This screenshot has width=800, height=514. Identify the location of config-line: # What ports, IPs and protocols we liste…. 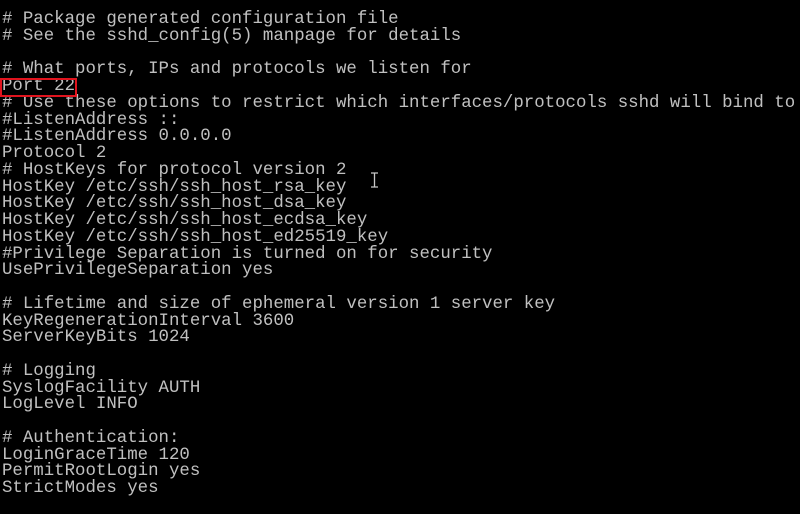
(237, 70).